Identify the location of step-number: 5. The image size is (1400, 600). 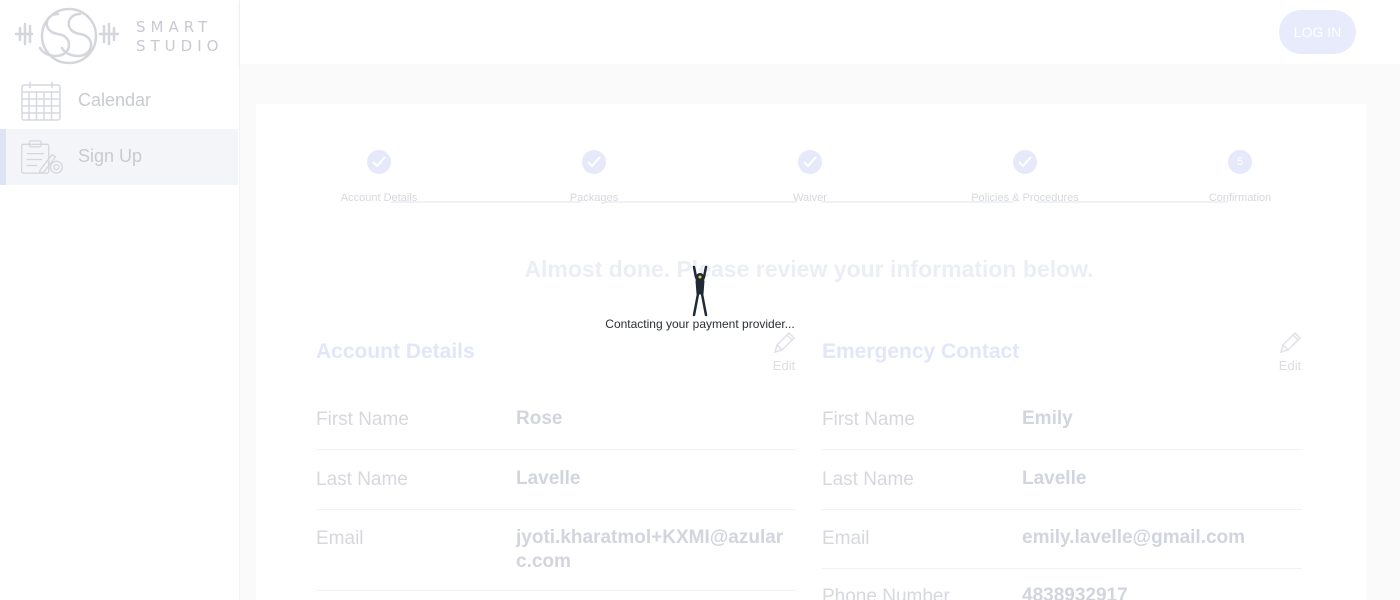
(1240, 162).